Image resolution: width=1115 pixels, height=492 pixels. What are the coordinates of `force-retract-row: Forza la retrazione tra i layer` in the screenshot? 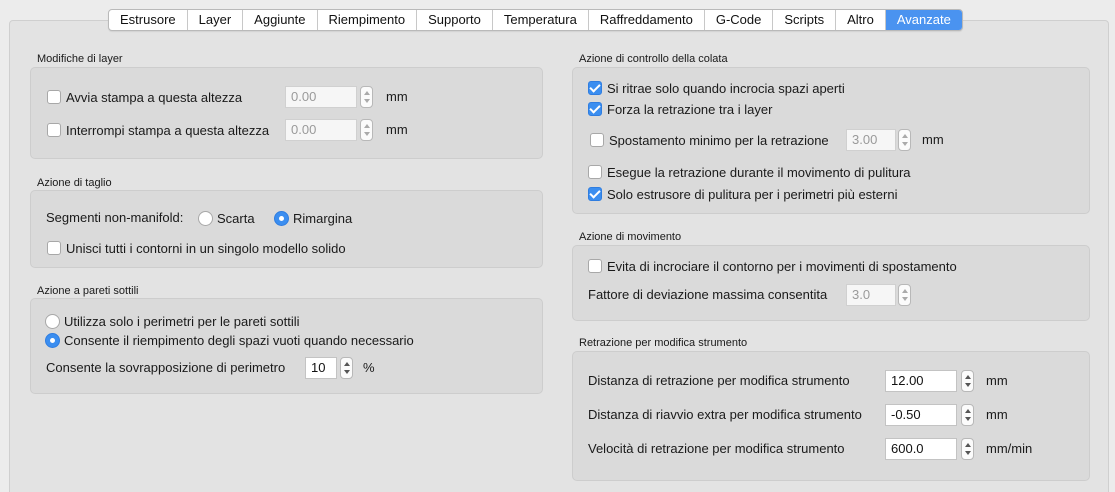 It's located at (680, 109).